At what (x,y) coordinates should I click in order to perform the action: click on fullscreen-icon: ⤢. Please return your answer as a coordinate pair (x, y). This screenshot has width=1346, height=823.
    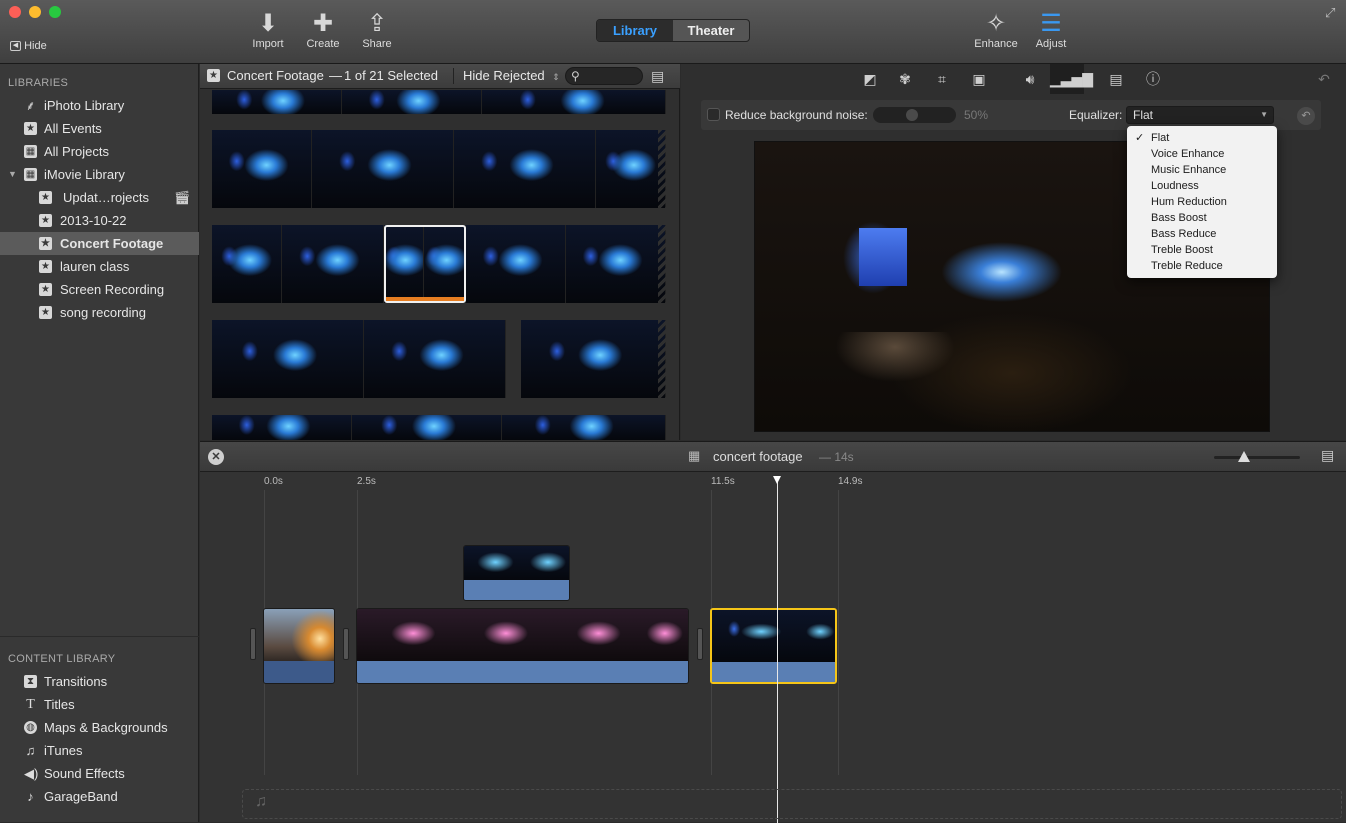
    Looking at the image, I should click on (1330, 13).